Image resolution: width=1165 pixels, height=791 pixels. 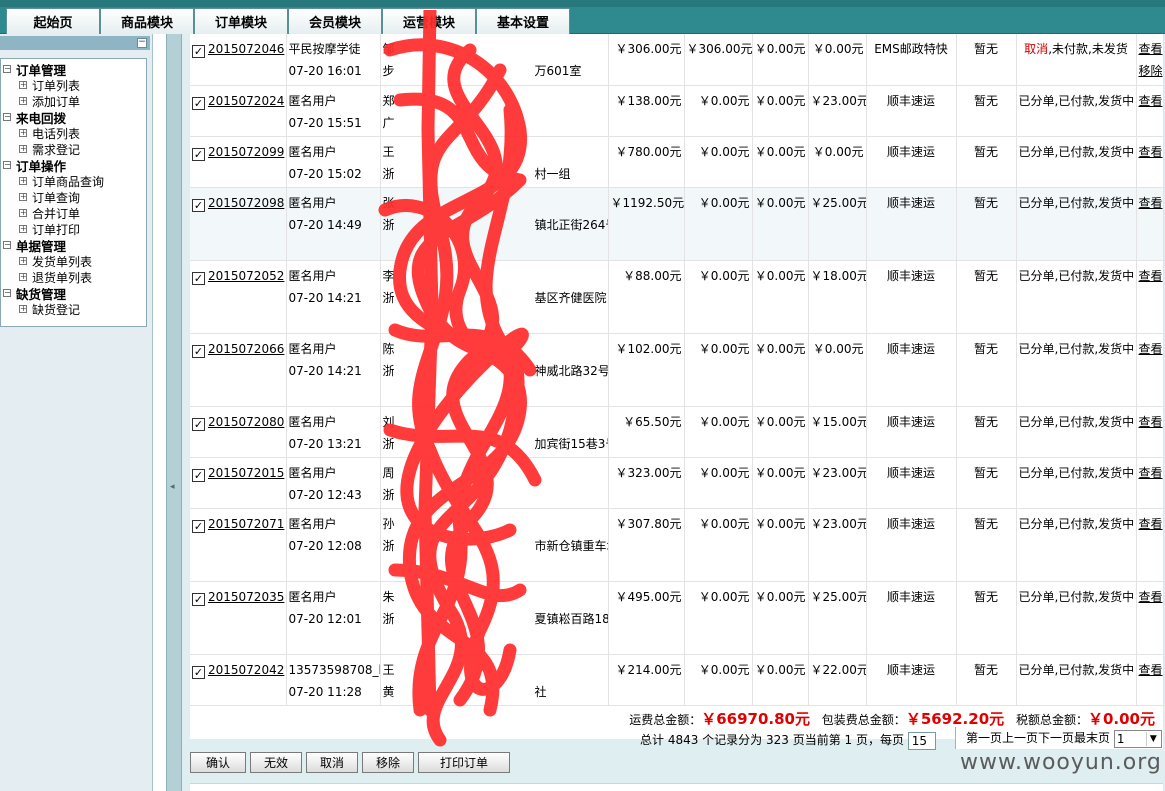 What do you see at coordinates (246, 49) in the screenshot?
I see `order-number-link: 2015072046` at bounding box center [246, 49].